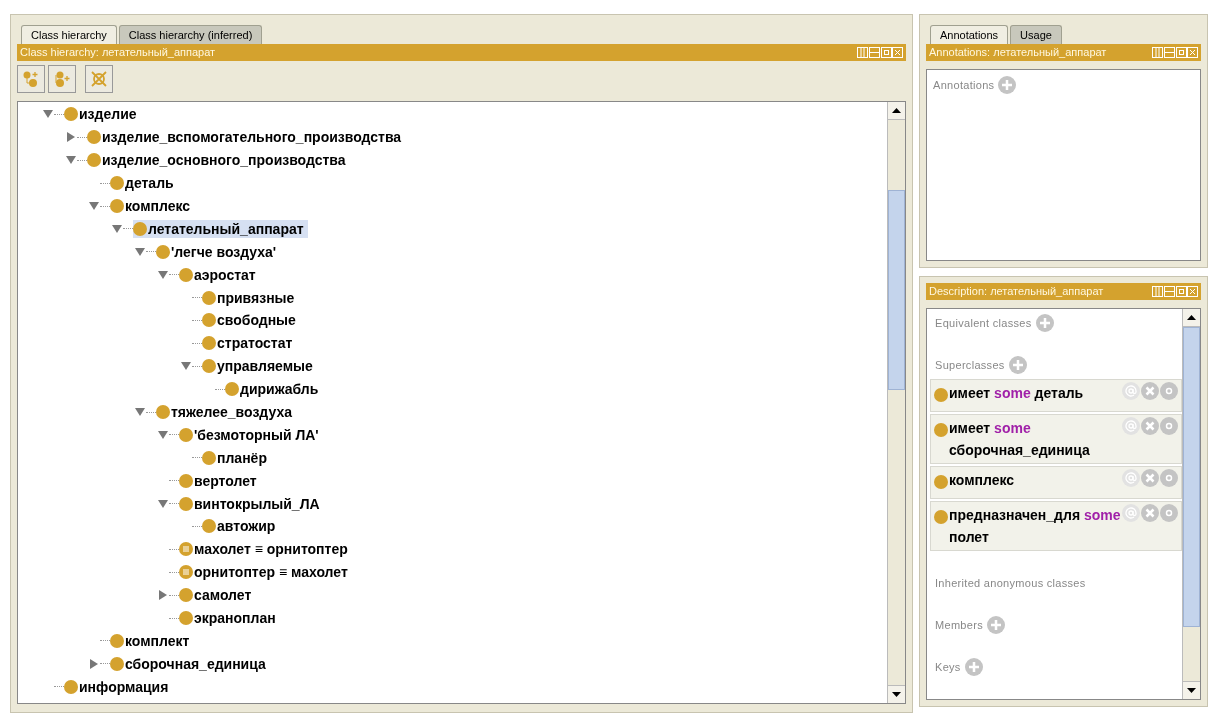  Describe the element at coordinates (1056, 482) in the screenshot. I see `superclass-row: комплекс` at that location.